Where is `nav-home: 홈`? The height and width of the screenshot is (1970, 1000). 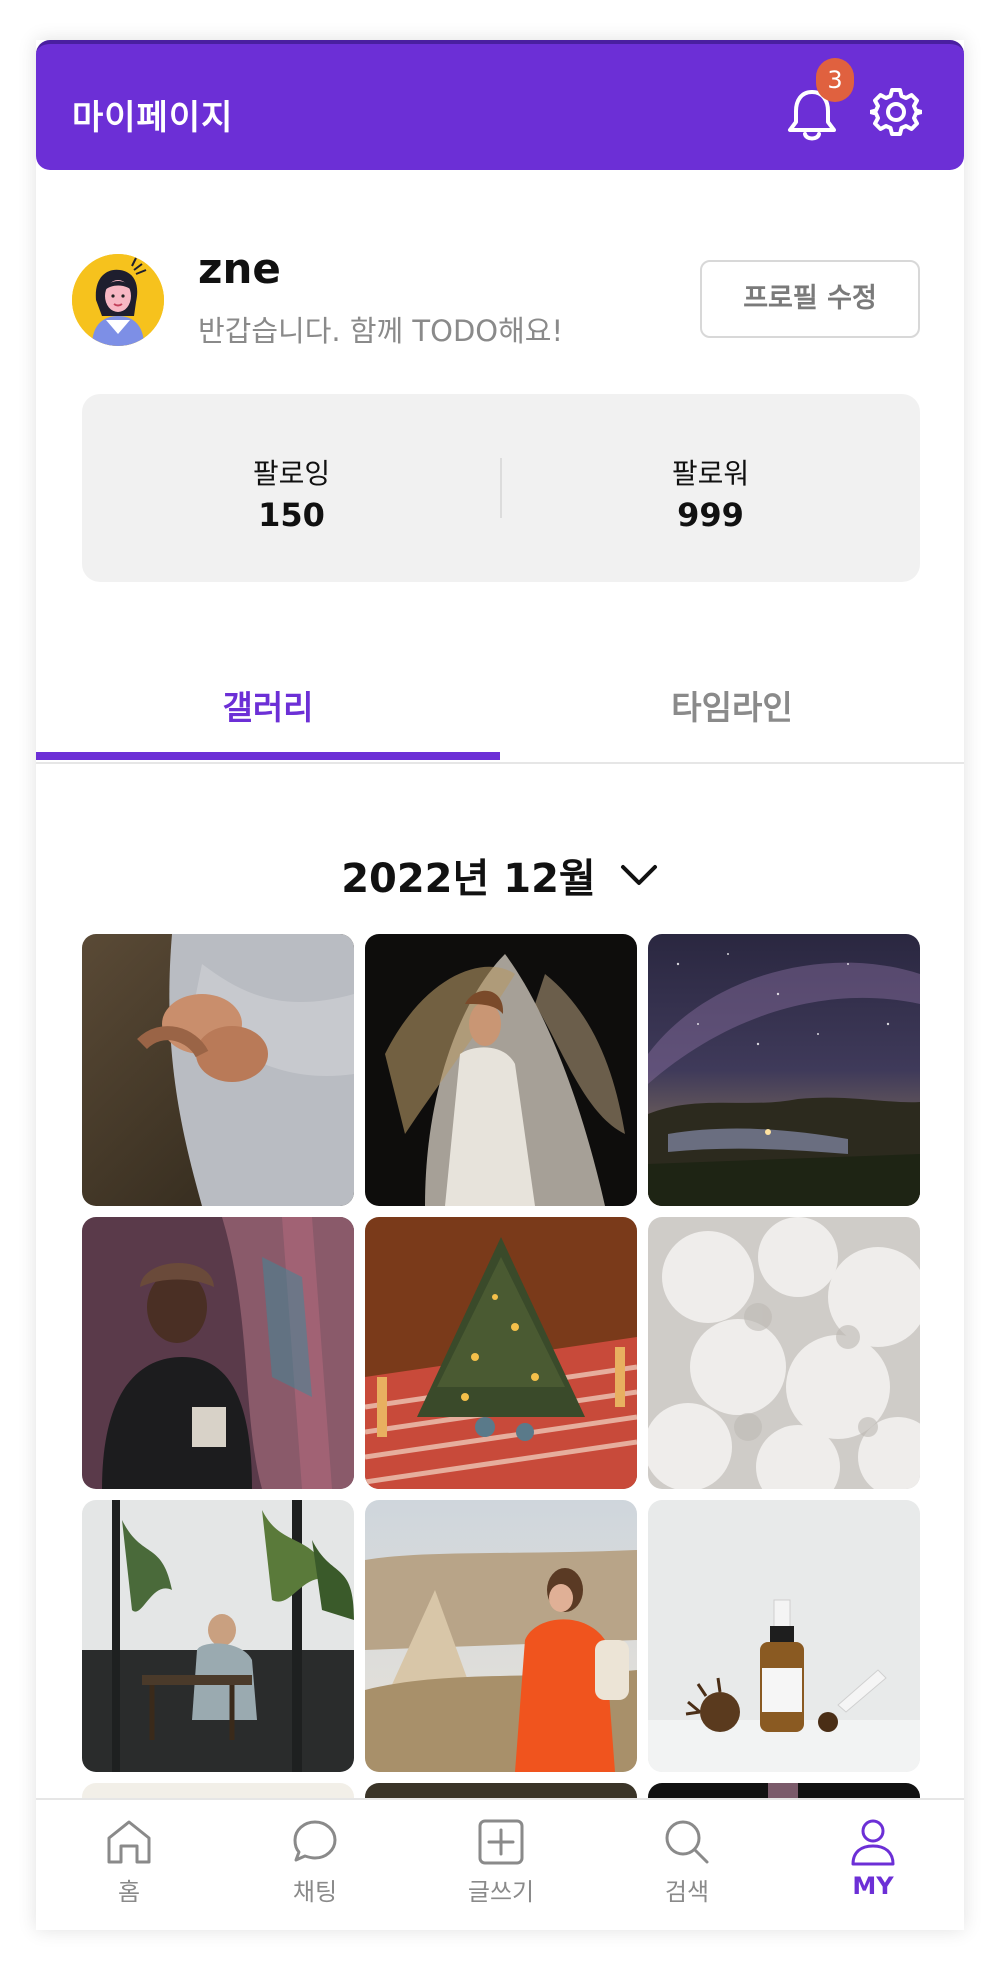 nav-home: 홈 is located at coordinates (129, 1861).